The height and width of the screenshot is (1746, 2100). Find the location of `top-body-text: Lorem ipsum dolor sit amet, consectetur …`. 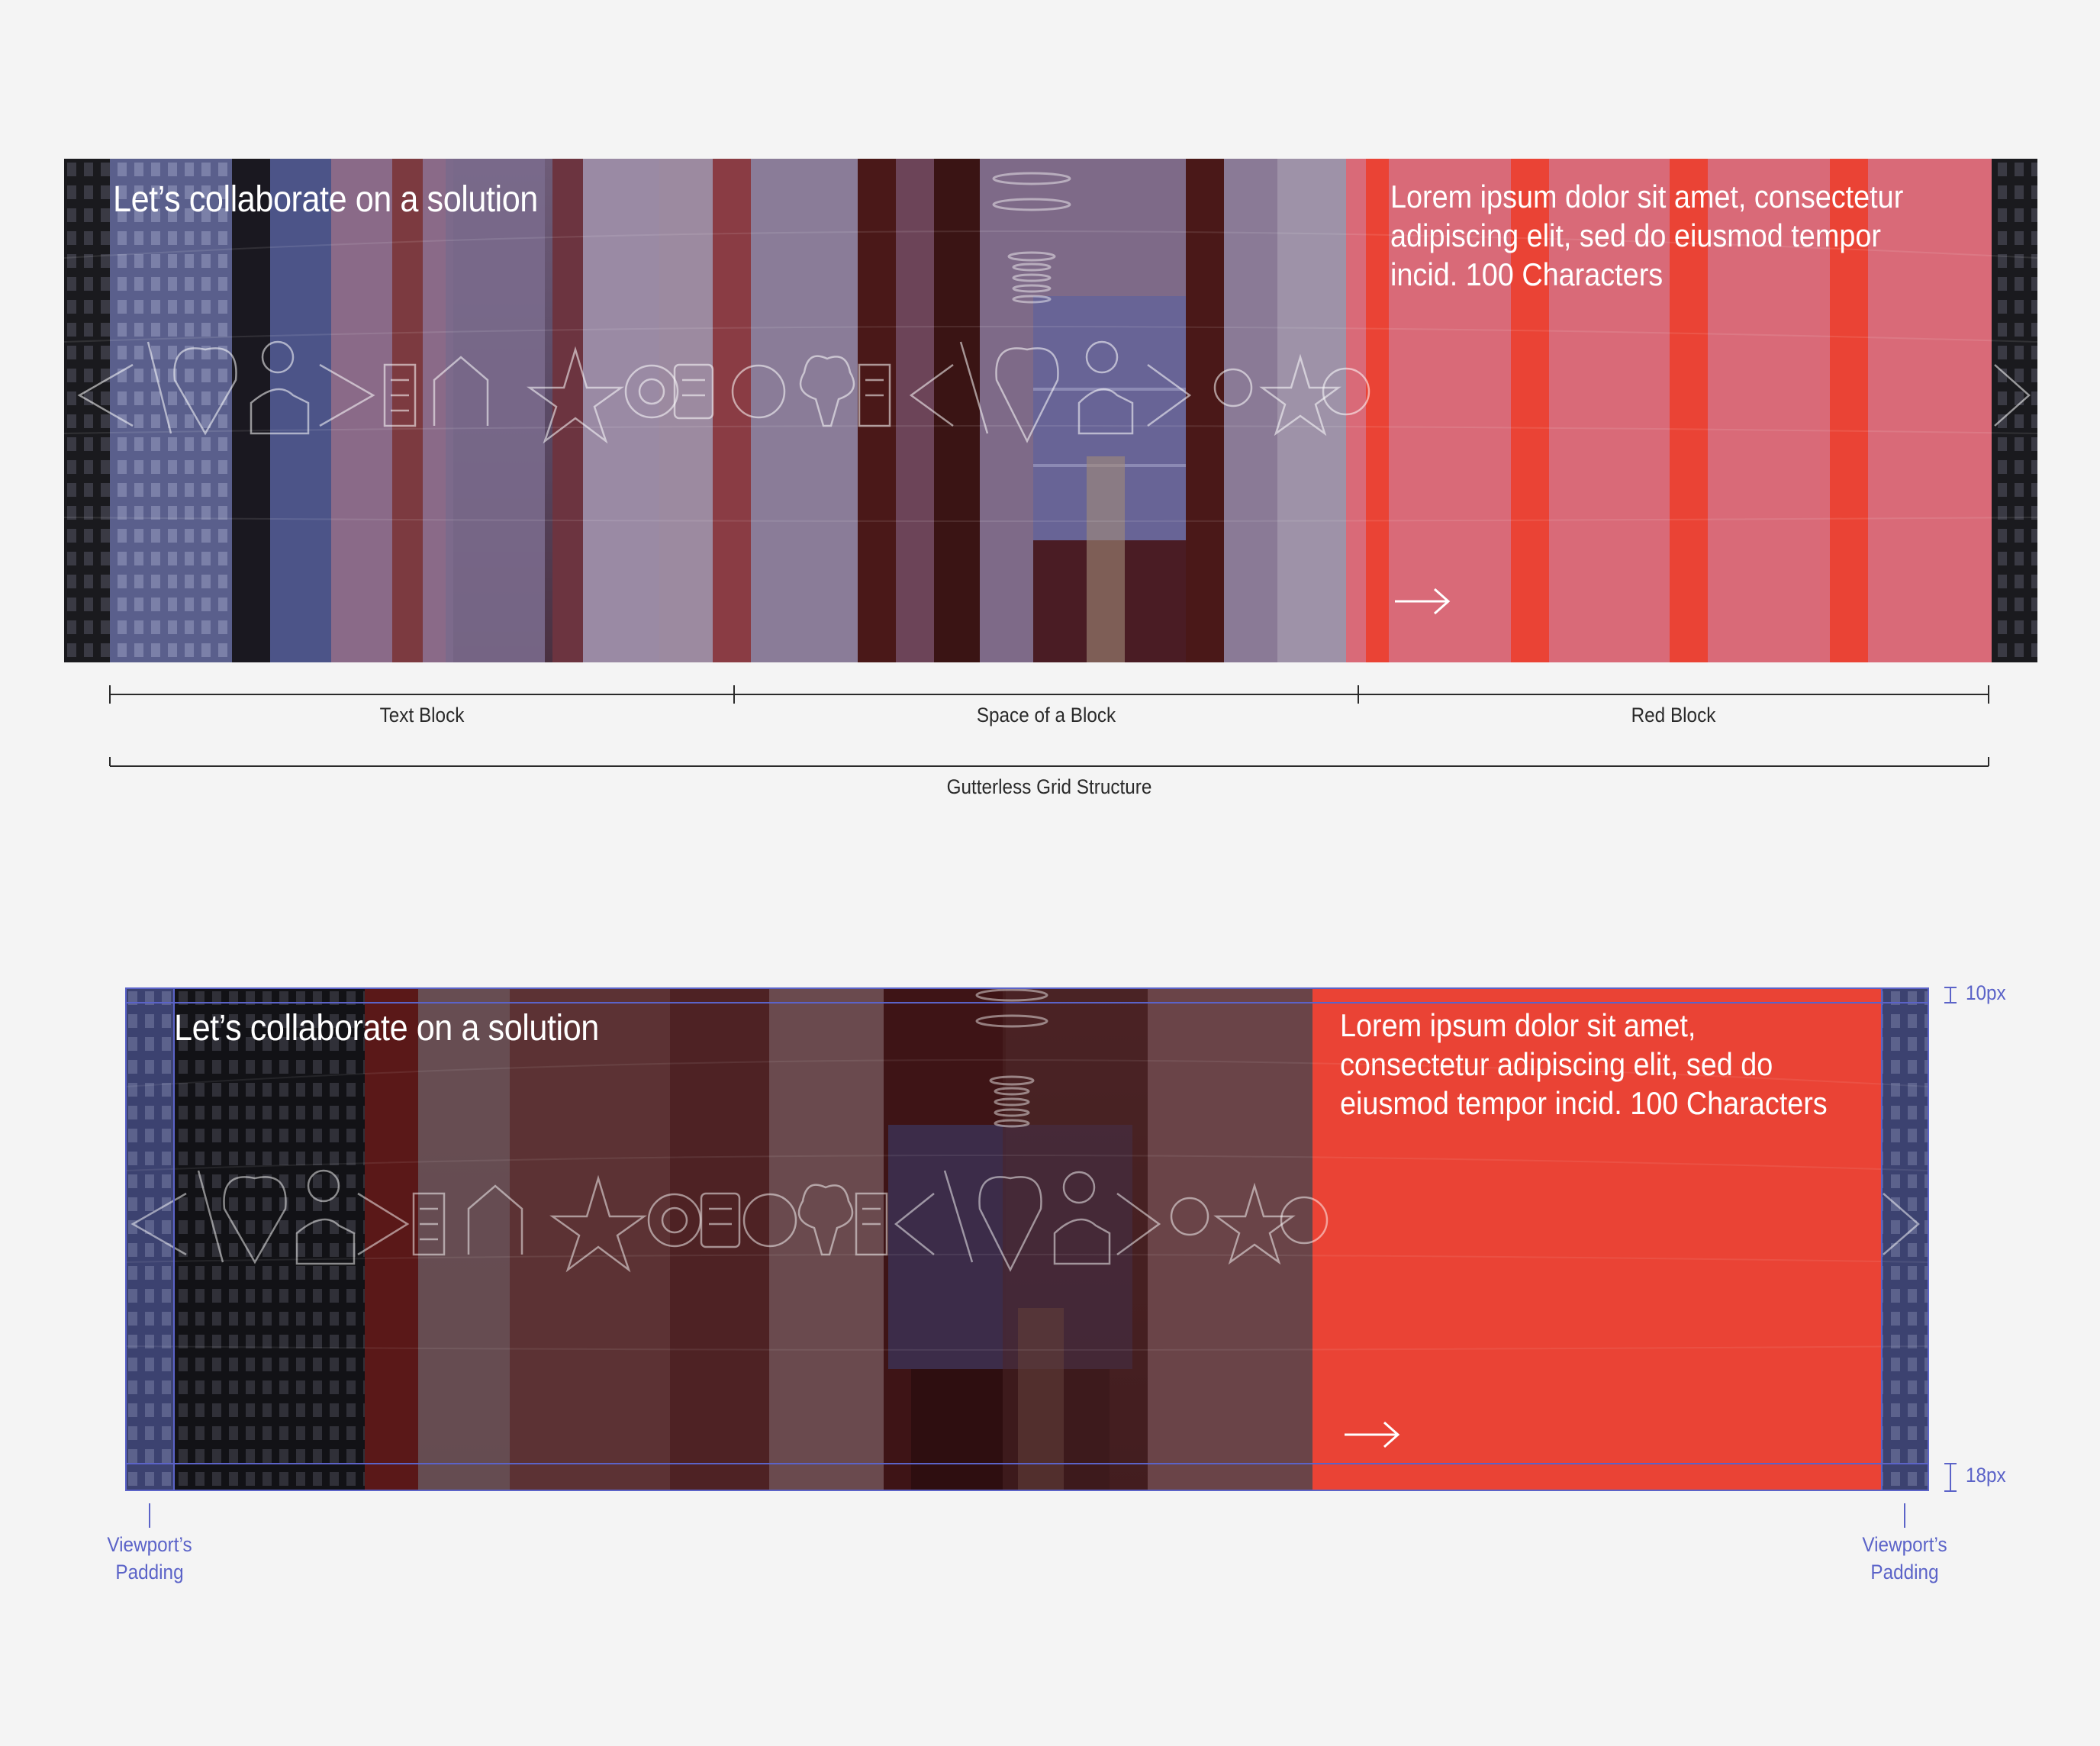

top-body-text: Lorem ipsum dolor sit amet, consectetur … is located at coordinates (1646, 235).